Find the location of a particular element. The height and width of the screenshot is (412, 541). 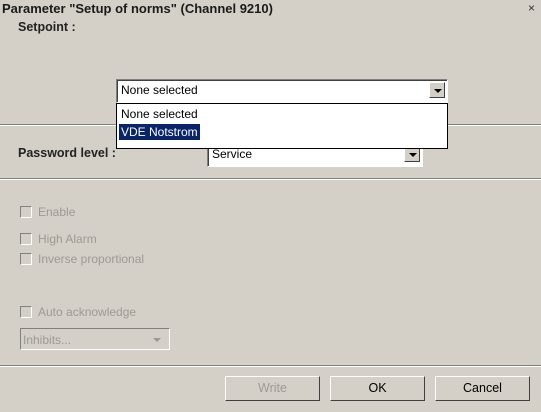

enable-checkbox is located at coordinates (26, 212).